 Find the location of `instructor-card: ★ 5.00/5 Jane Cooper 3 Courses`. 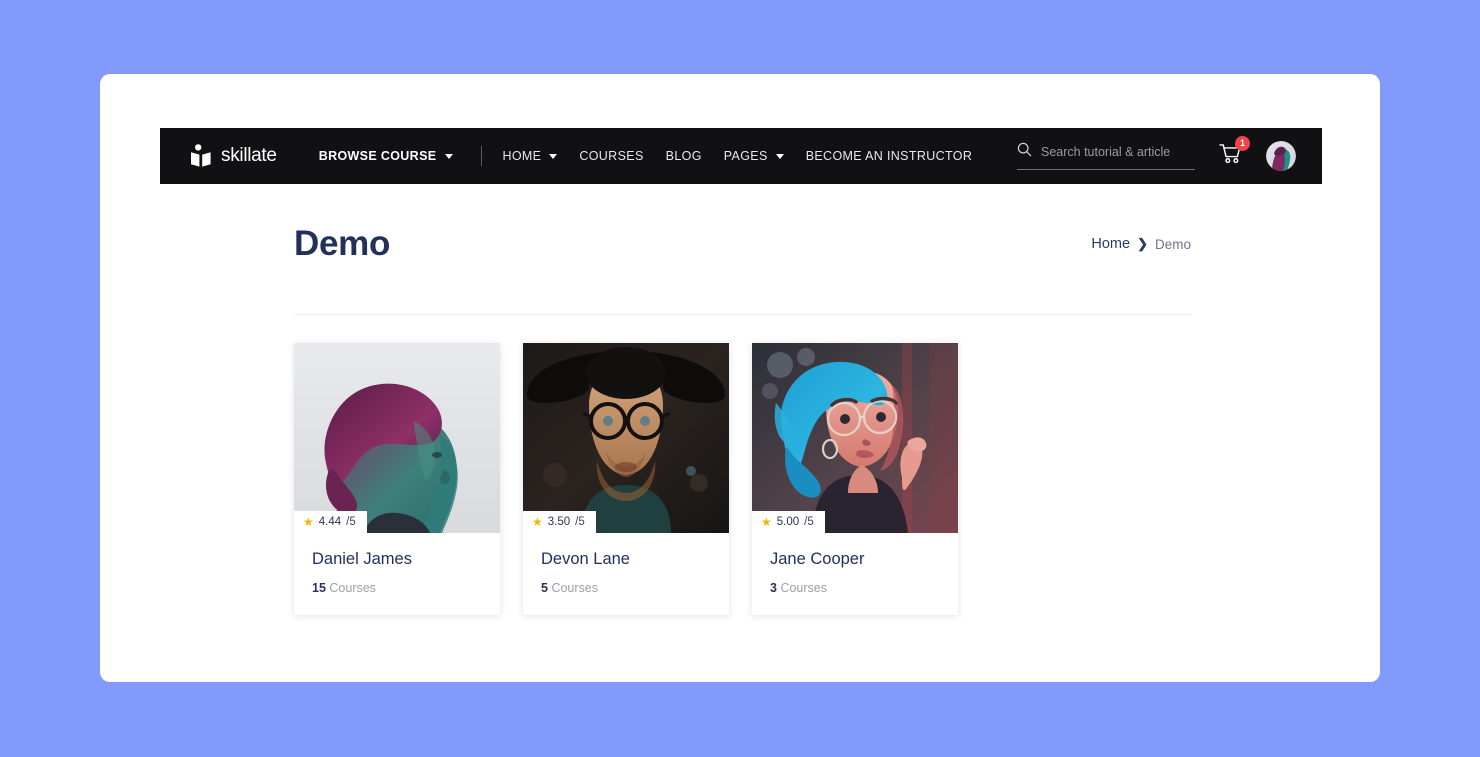

instructor-card: ★ 5.00/5 Jane Cooper 3 Courses is located at coordinates (855, 479).